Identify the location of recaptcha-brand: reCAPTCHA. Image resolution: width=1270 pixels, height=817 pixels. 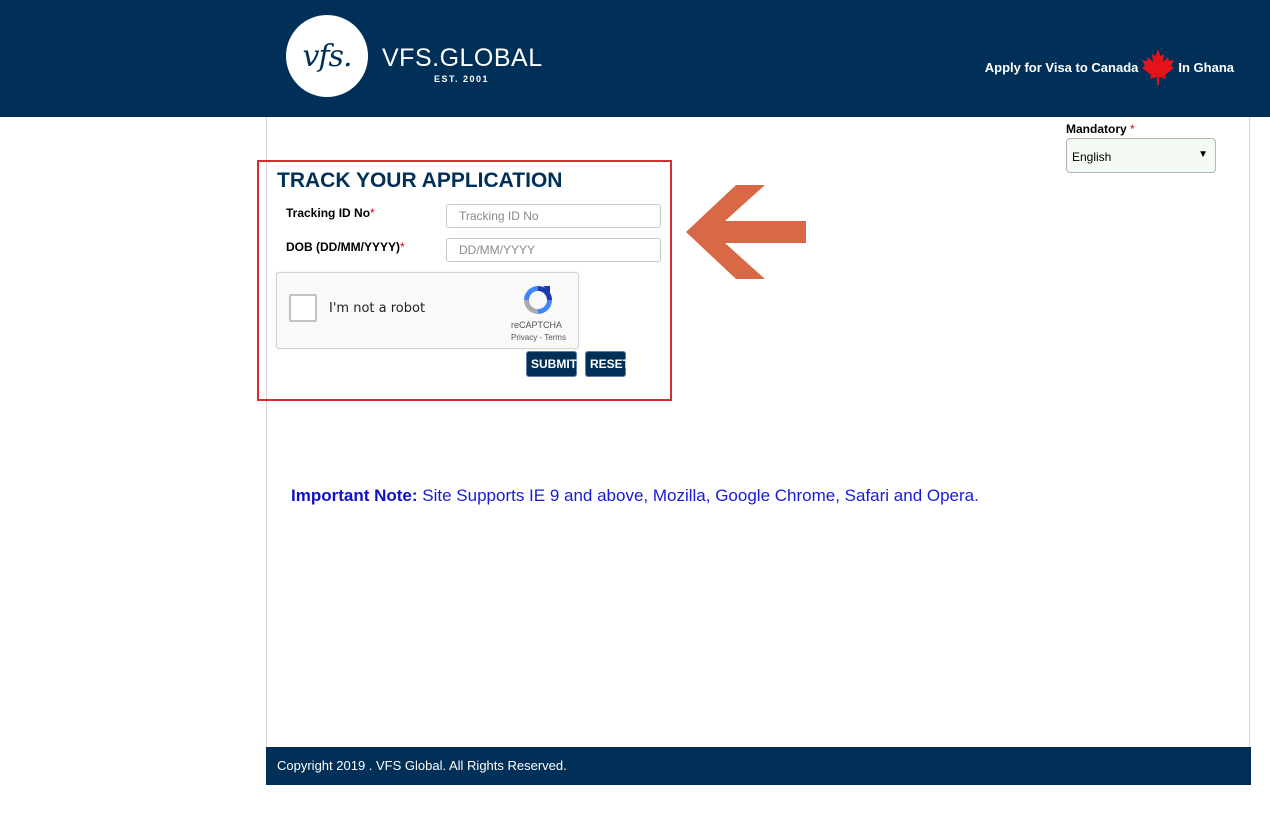
(537, 325).